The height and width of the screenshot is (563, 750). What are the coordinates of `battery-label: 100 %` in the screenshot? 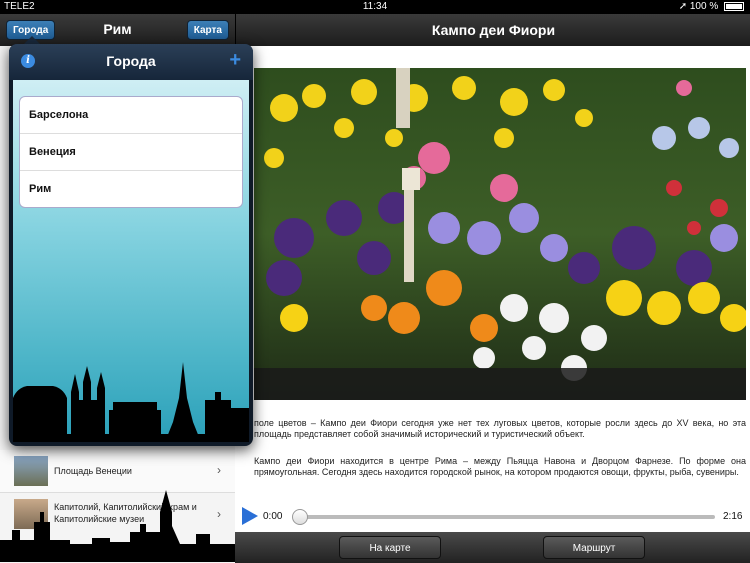 It's located at (704, 6).